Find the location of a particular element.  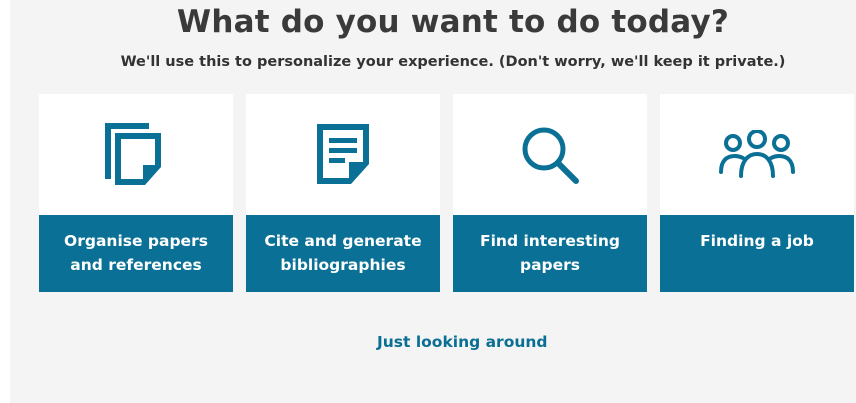

option-label-area: Cite and generate bibliographies is located at coordinates (343, 253).